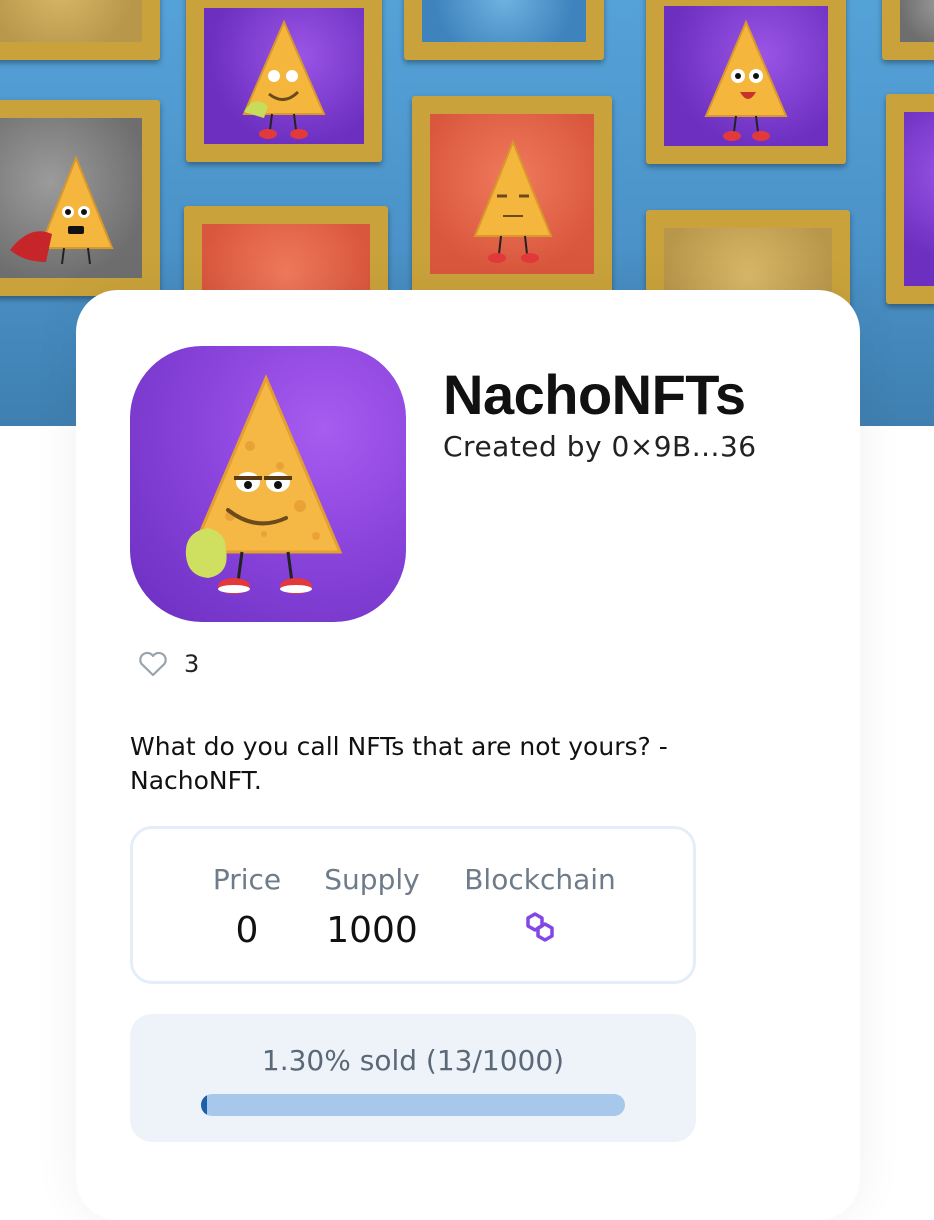  What do you see at coordinates (372, 907) in the screenshot?
I see `supply-stat: Supply 1000` at bounding box center [372, 907].